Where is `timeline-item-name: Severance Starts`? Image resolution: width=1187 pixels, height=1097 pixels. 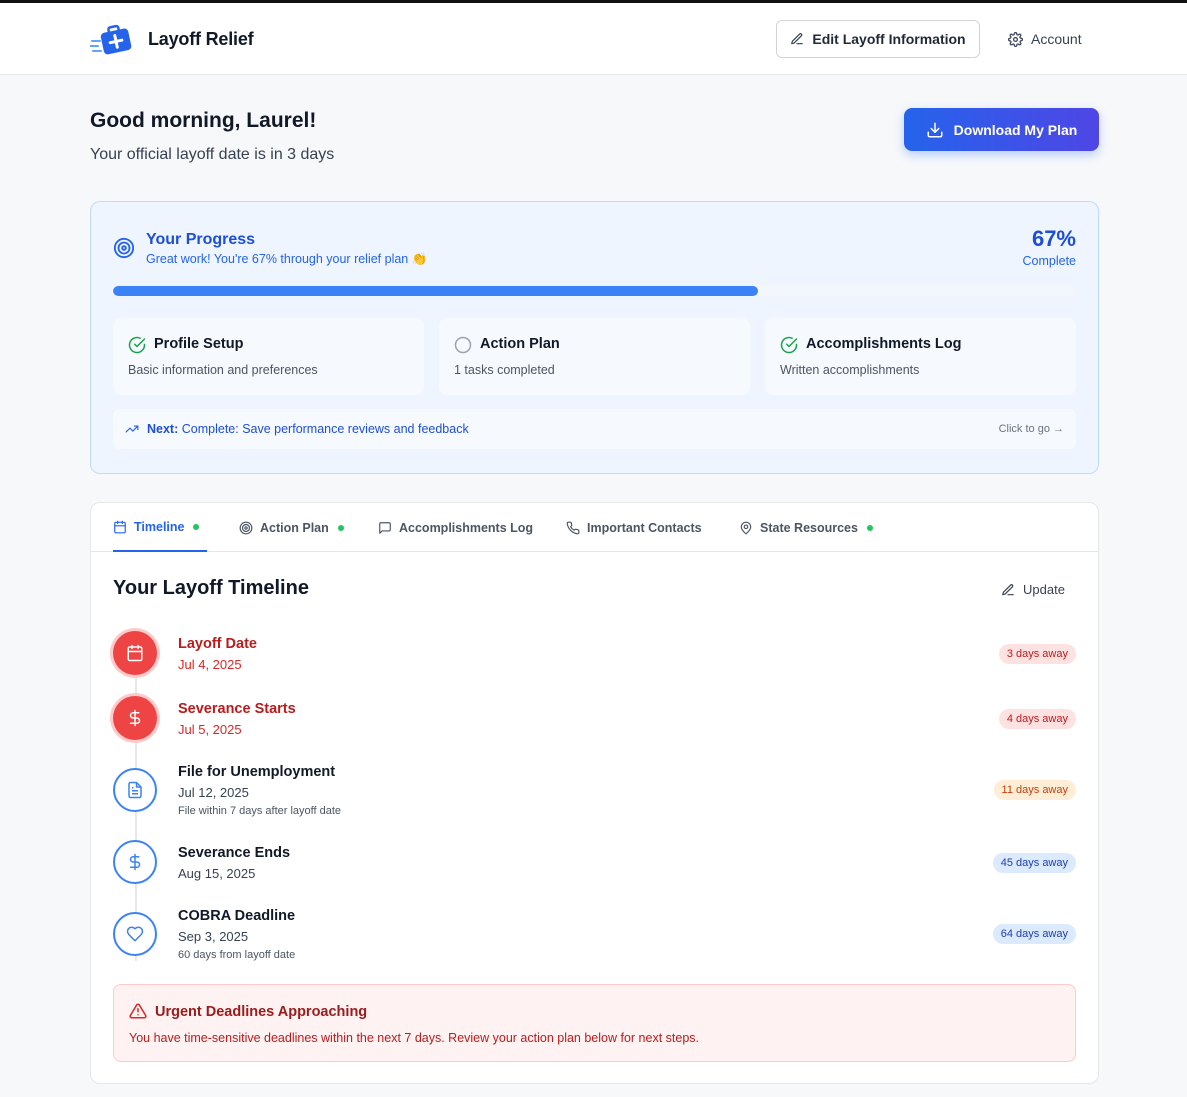 timeline-item-name: Severance Starts is located at coordinates (237, 709).